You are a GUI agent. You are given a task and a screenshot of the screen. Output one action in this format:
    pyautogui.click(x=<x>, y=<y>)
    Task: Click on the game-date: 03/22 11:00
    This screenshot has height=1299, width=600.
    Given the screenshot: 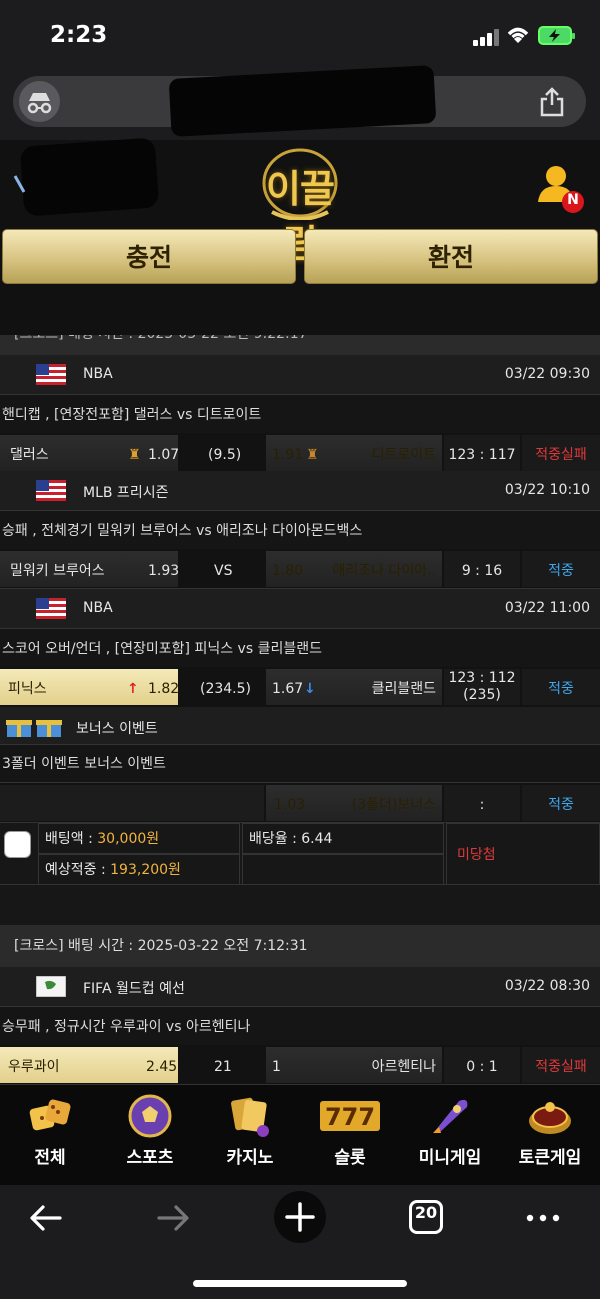 What is the action you would take?
    pyautogui.click(x=547, y=608)
    